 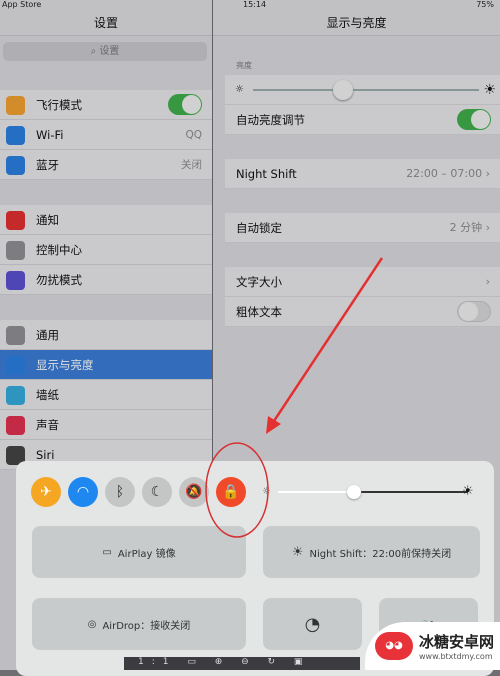 What do you see at coordinates (456, 656) in the screenshot?
I see `watermark-url: www.btxtdmy.com` at bounding box center [456, 656].